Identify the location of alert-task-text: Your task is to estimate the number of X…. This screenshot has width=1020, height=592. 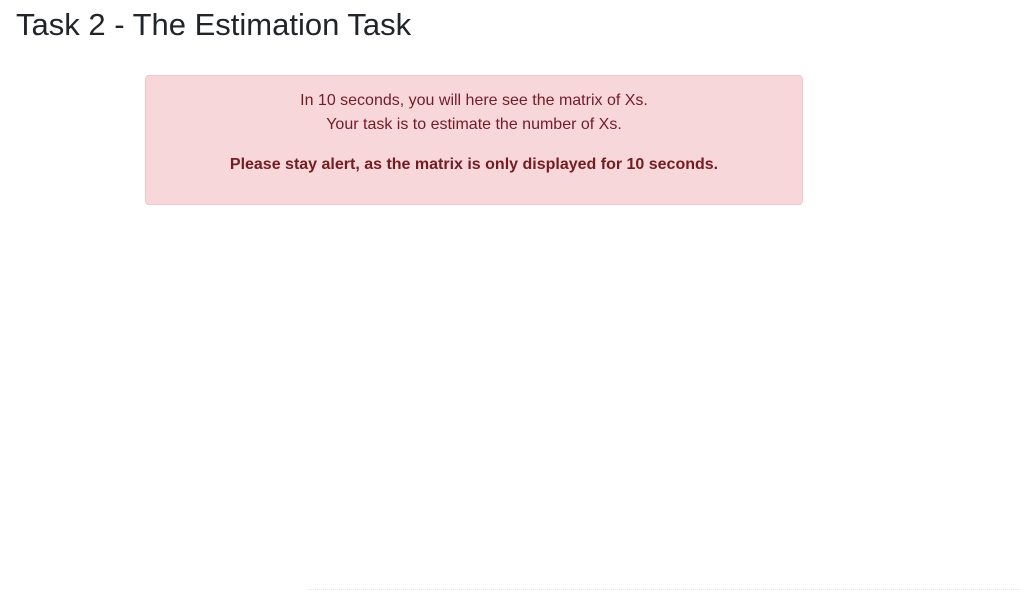
(474, 124).